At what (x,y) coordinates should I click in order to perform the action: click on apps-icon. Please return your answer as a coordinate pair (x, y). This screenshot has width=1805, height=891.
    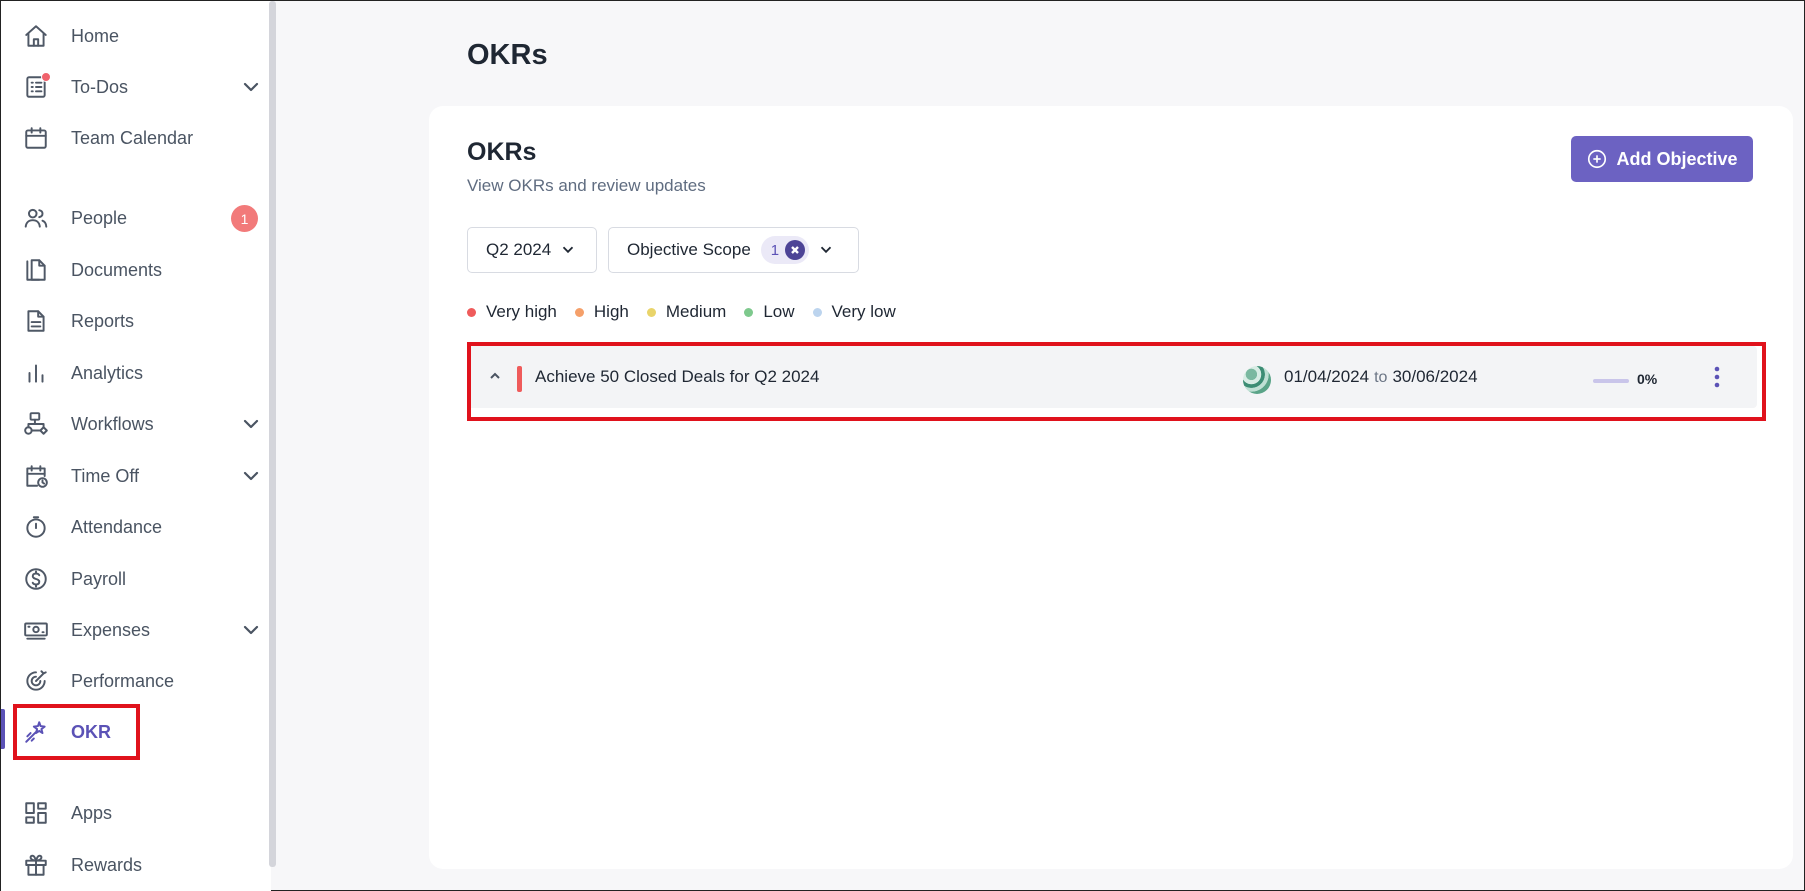
    Looking at the image, I should click on (36, 813).